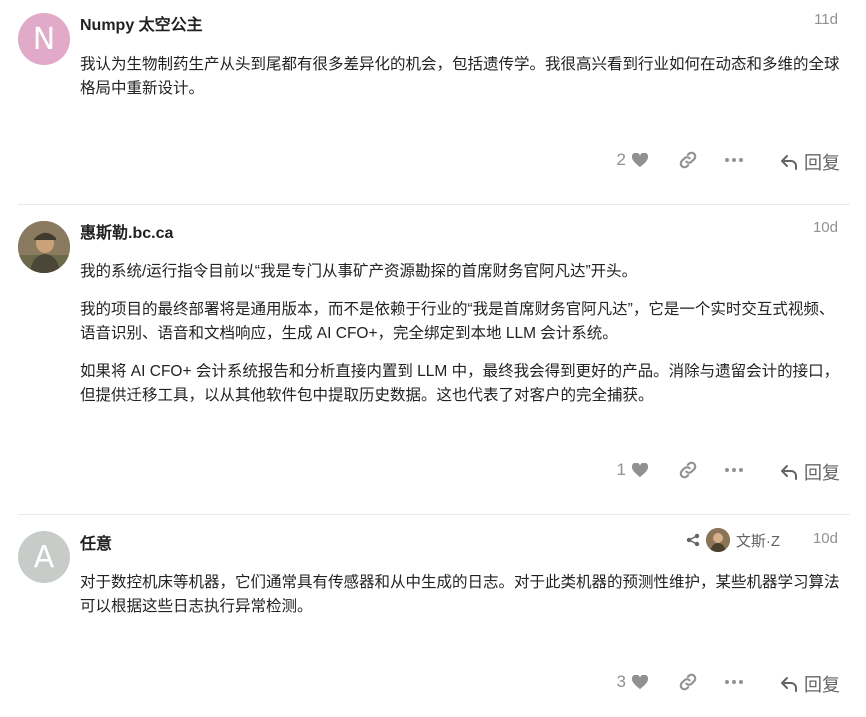  I want to click on reply-to-avatar, so click(717, 540).